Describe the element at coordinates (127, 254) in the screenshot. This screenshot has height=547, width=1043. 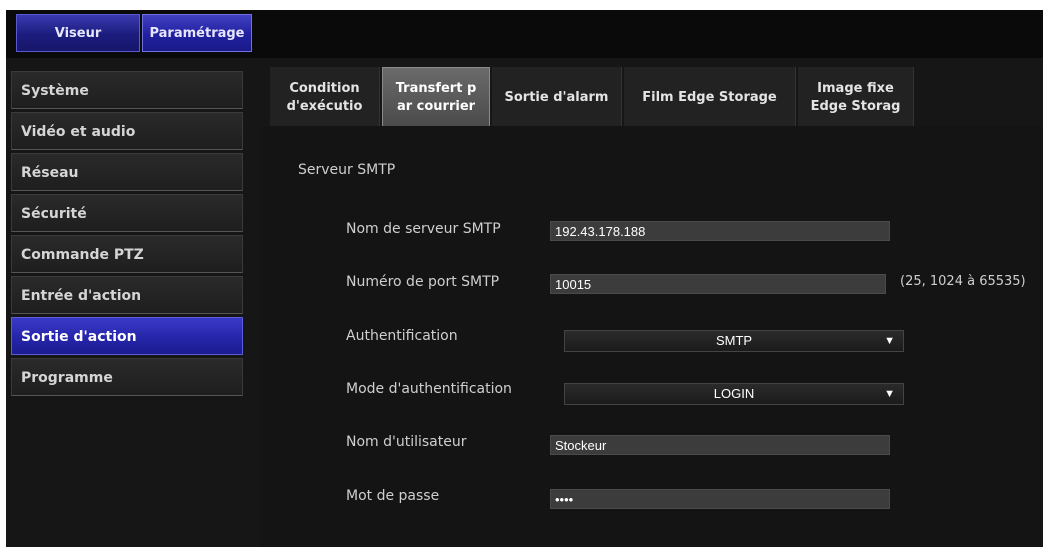
I see `sidebar-item-ptz-control: Commande PTZ` at that location.